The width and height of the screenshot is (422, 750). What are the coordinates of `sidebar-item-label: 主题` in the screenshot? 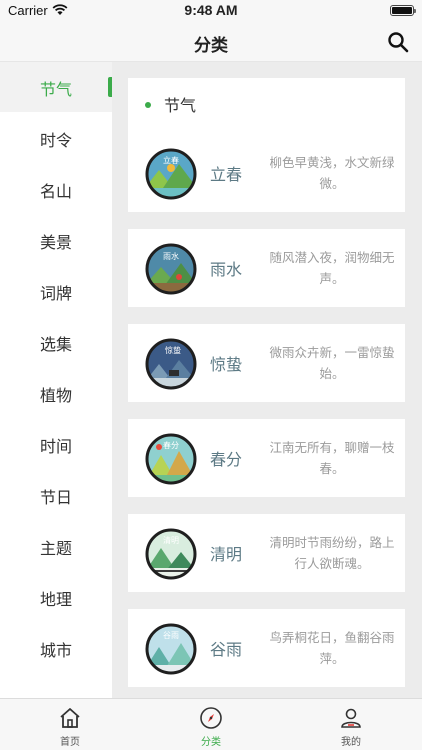 It's located at (56, 548).